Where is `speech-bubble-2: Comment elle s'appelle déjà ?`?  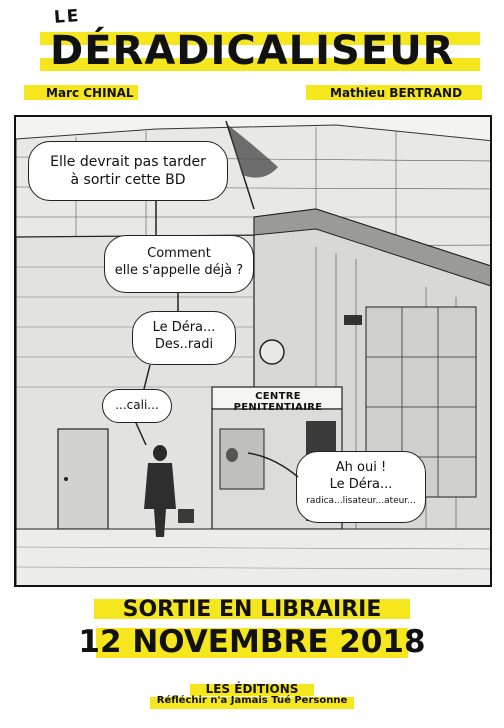
speech-bubble-2: Comment elle s'appelle déjà ? is located at coordinates (179, 264).